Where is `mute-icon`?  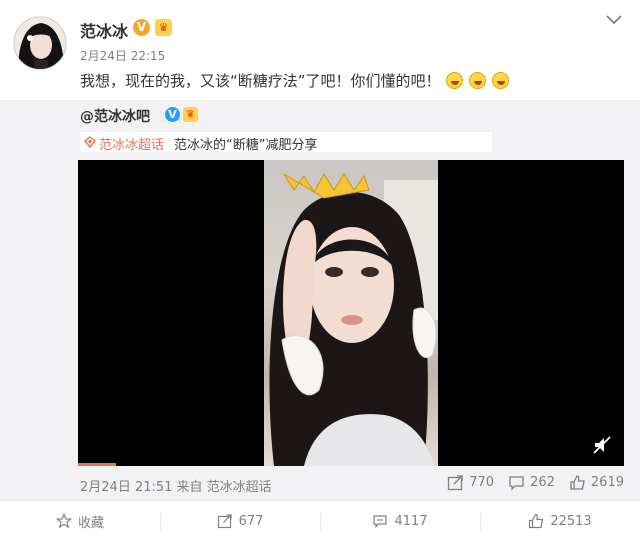 mute-icon is located at coordinates (602, 445).